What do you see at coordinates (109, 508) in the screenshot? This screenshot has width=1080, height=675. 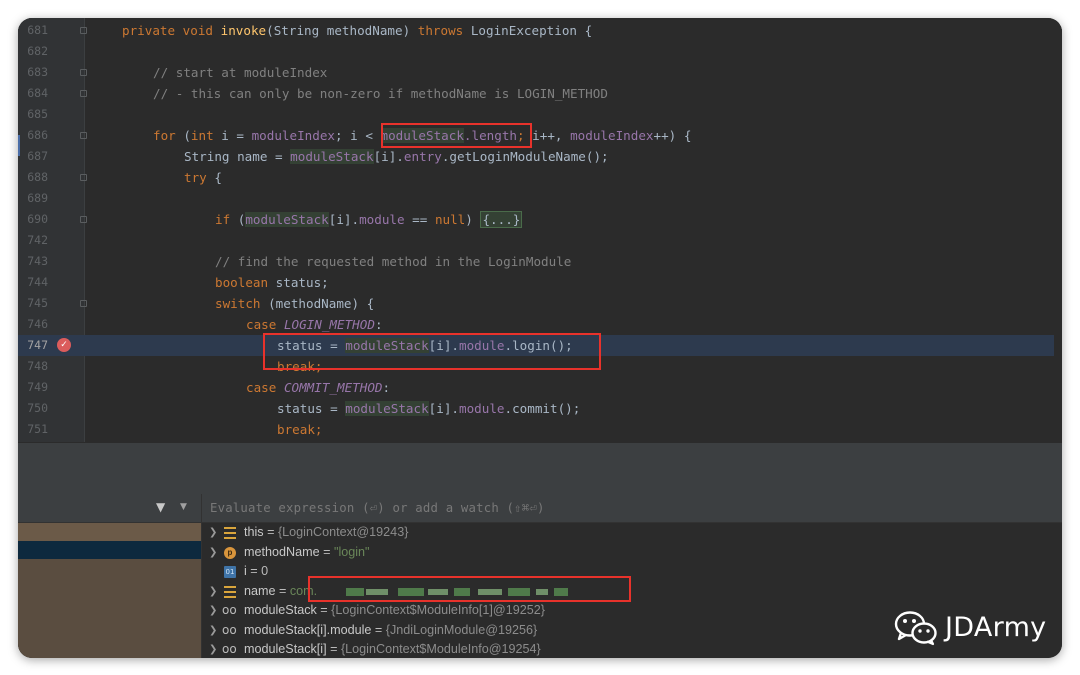 I see `frames-toolbar: ▼ ▼` at bounding box center [109, 508].